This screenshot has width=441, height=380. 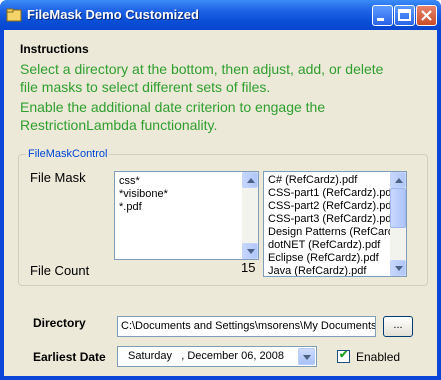 What do you see at coordinates (248, 267) in the screenshot?
I see `file-count-value: 15` at bounding box center [248, 267].